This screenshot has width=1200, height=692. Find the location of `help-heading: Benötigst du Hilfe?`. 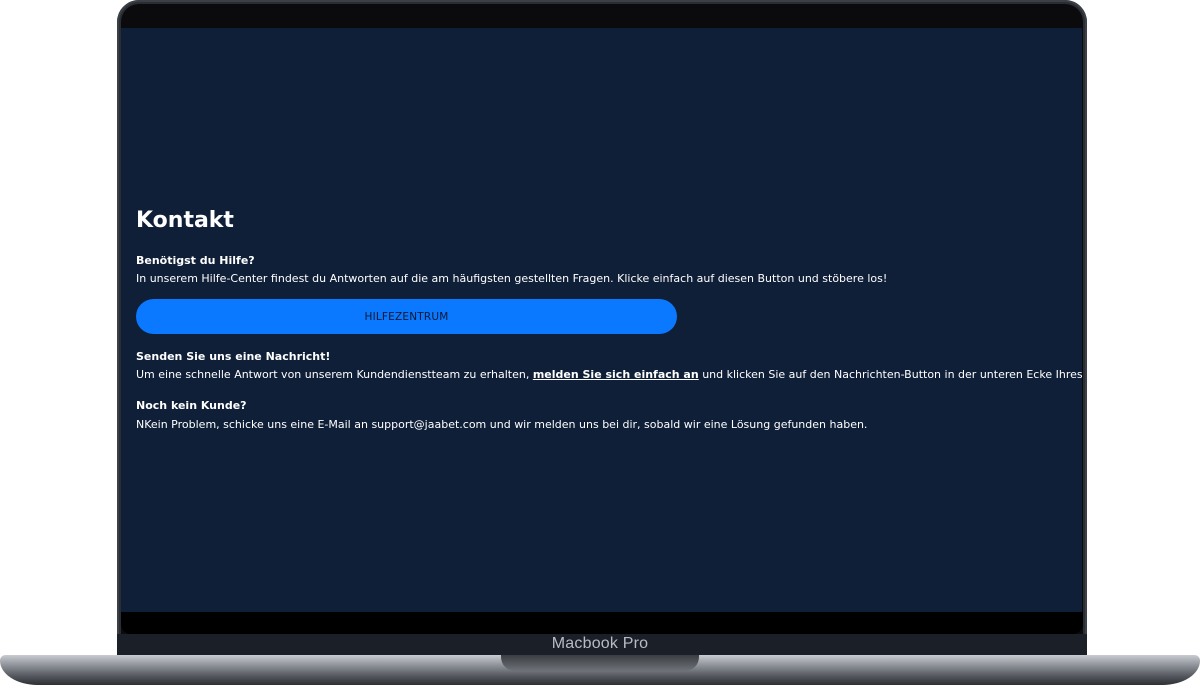

help-heading: Benötigst du Hilfe? is located at coordinates (195, 260).